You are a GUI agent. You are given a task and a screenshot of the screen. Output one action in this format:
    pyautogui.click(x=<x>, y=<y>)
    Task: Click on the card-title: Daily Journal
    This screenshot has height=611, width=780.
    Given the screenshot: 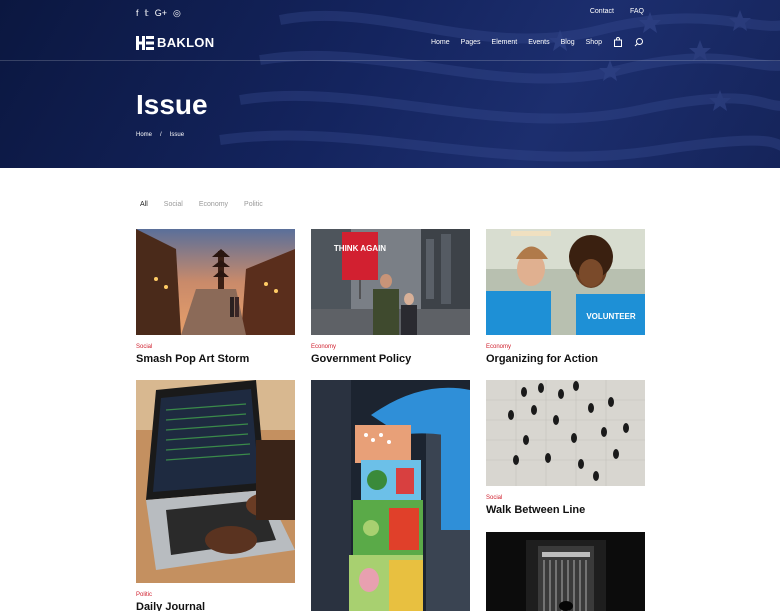 What is the action you would take?
    pyautogui.click(x=215, y=606)
    